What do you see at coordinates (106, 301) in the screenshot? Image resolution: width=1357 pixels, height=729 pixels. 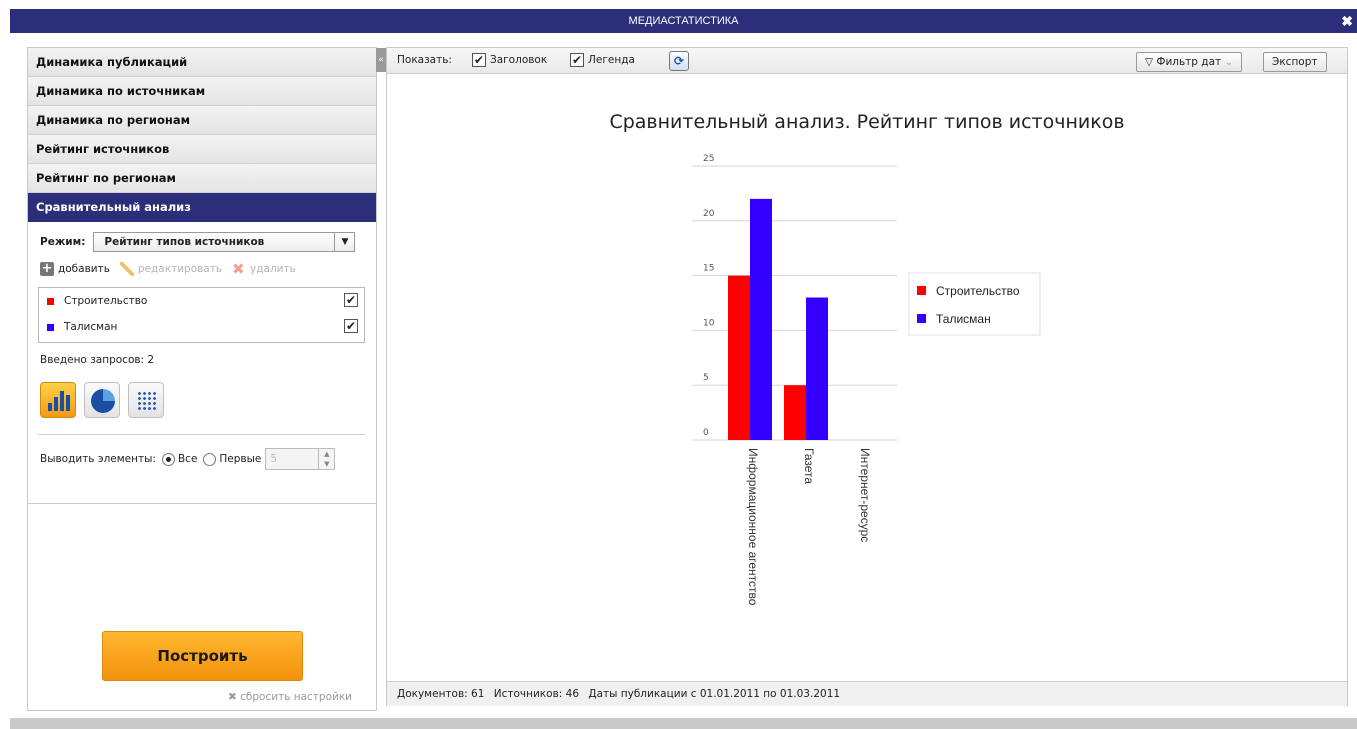 I see `query-name: Строительство` at bounding box center [106, 301].